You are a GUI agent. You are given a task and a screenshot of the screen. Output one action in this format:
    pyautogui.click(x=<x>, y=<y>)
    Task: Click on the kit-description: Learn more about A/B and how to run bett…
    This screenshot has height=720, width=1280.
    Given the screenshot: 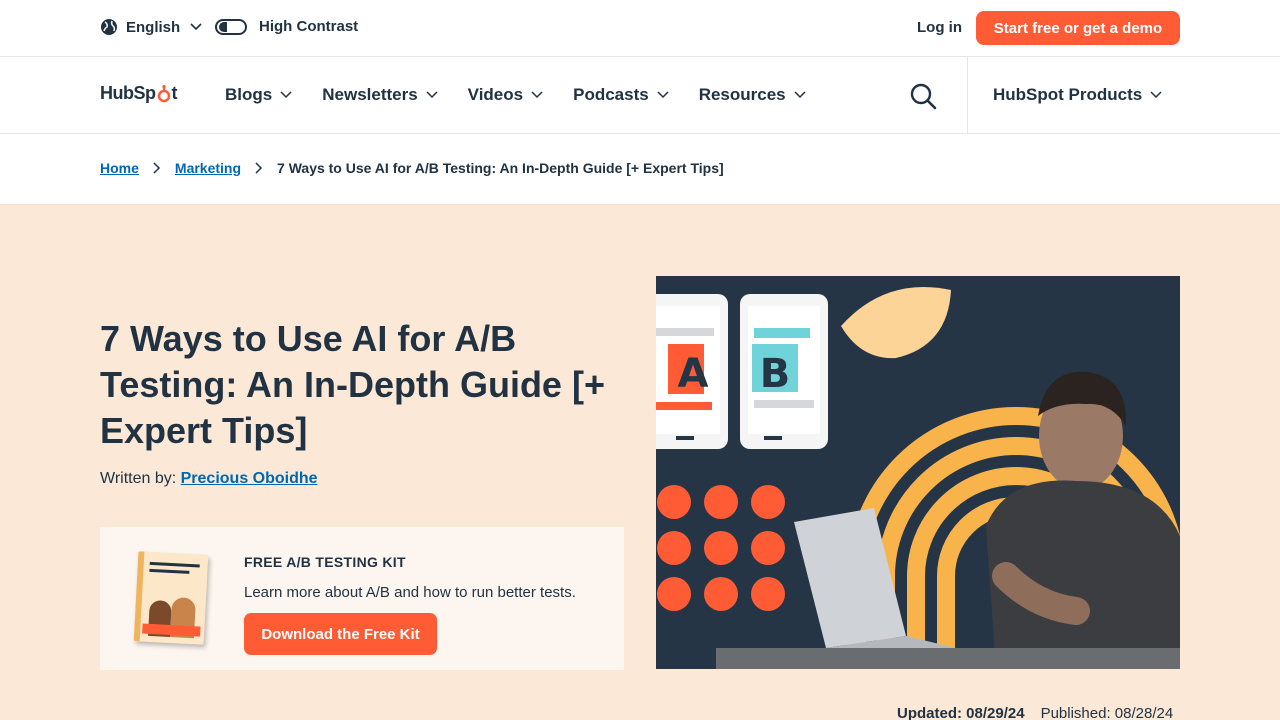 What is the action you would take?
    pyautogui.click(x=410, y=592)
    